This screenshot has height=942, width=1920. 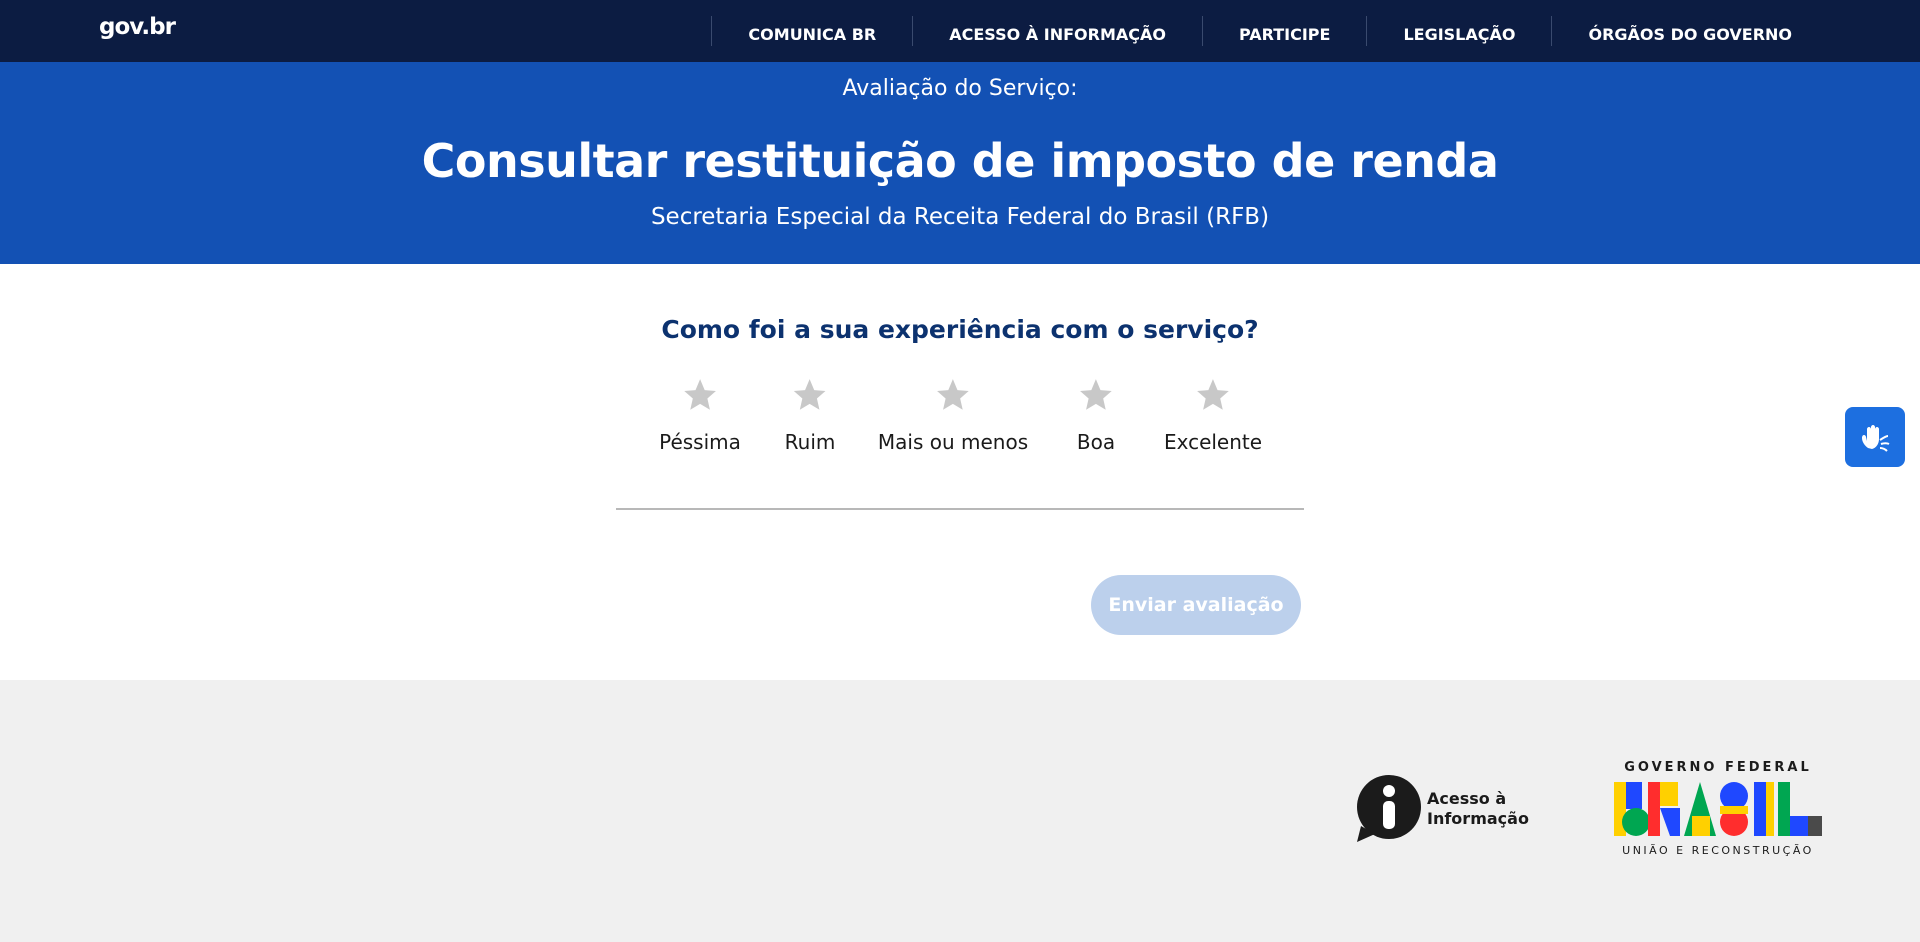 What do you see at coordinates (1478, 818) in the screenshot?
I see `acesso-informacao-line2: Informação` at bounding box center [1478, 818].